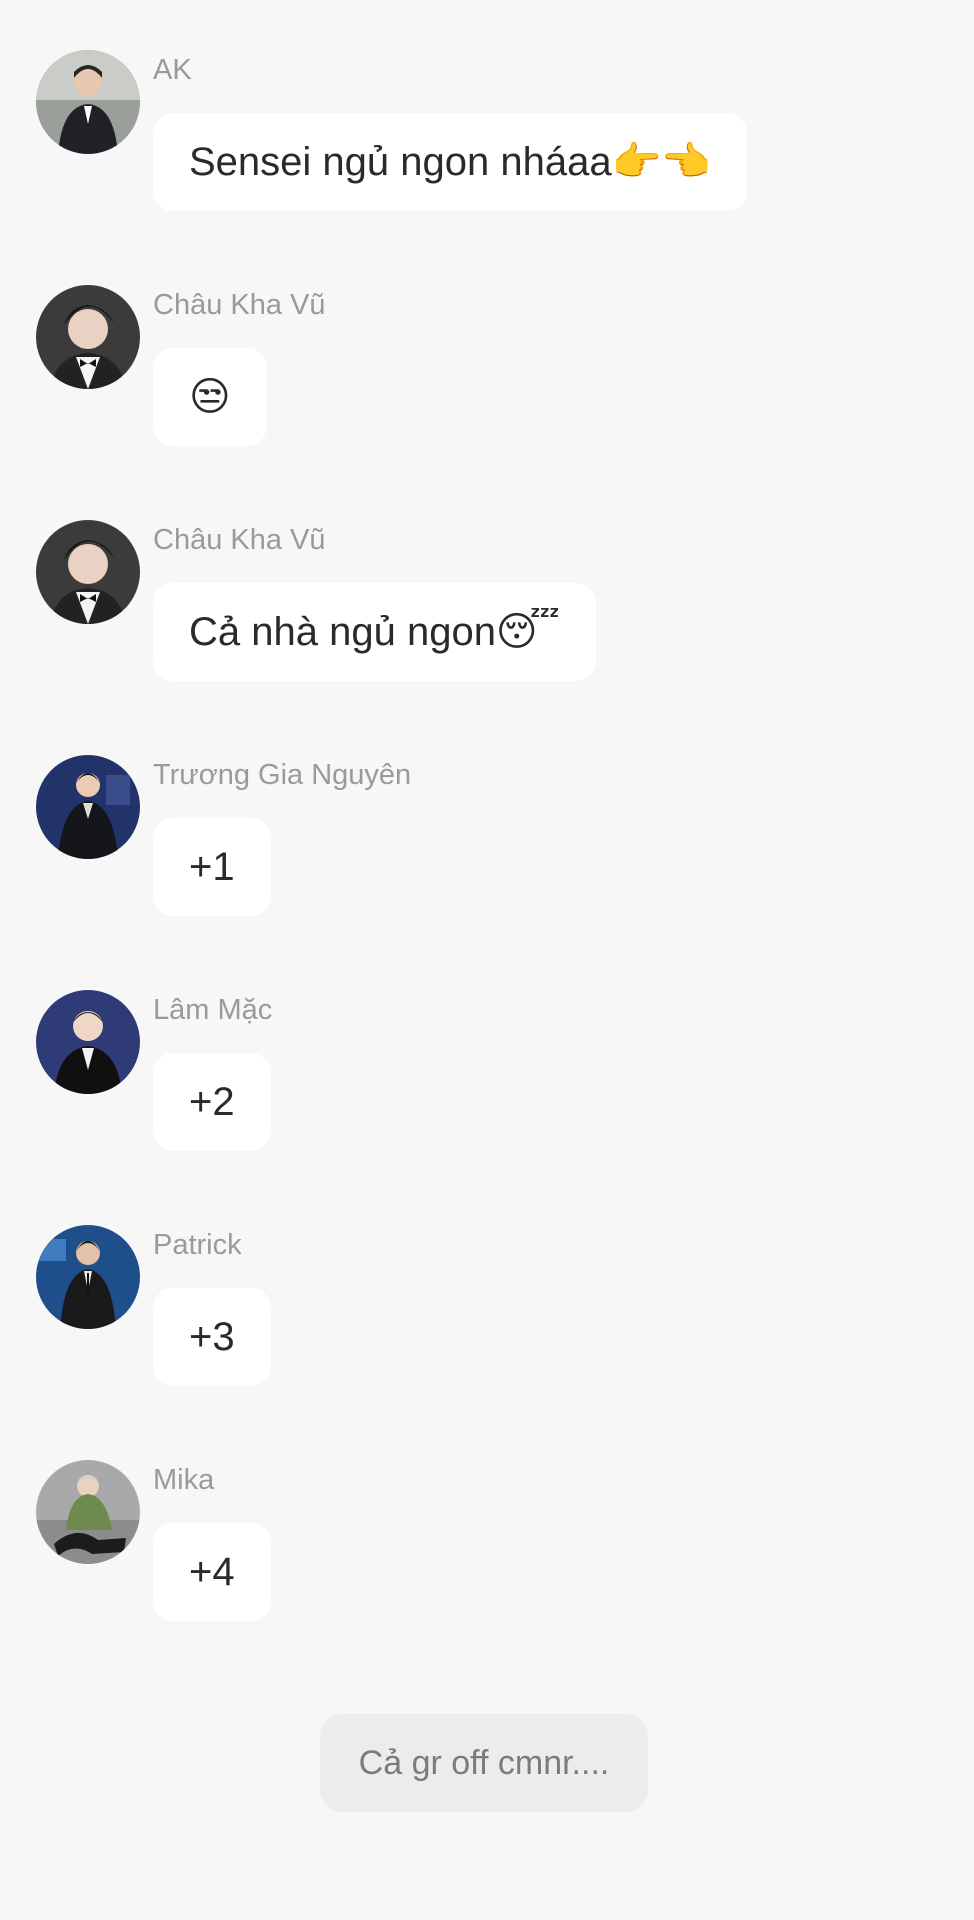 The width and height of the screenshot is (974, 1920). Describe the element at coordinates (487, 105) in the screenshot. I see `message-item: AK Sensei ngủ ngon nháaa👉👈` at that location.